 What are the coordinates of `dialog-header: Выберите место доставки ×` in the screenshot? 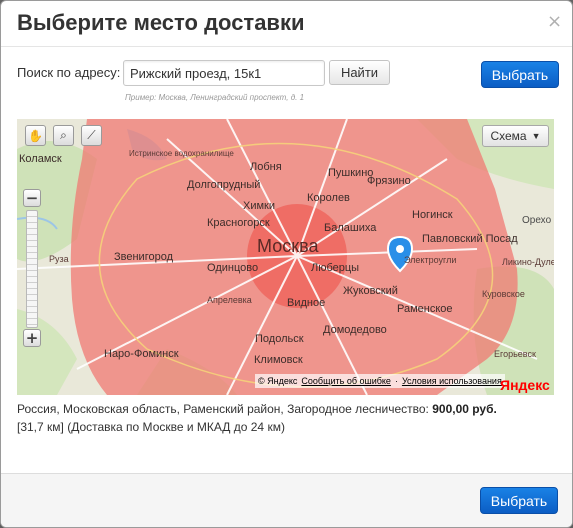 It's located at (286, 24).